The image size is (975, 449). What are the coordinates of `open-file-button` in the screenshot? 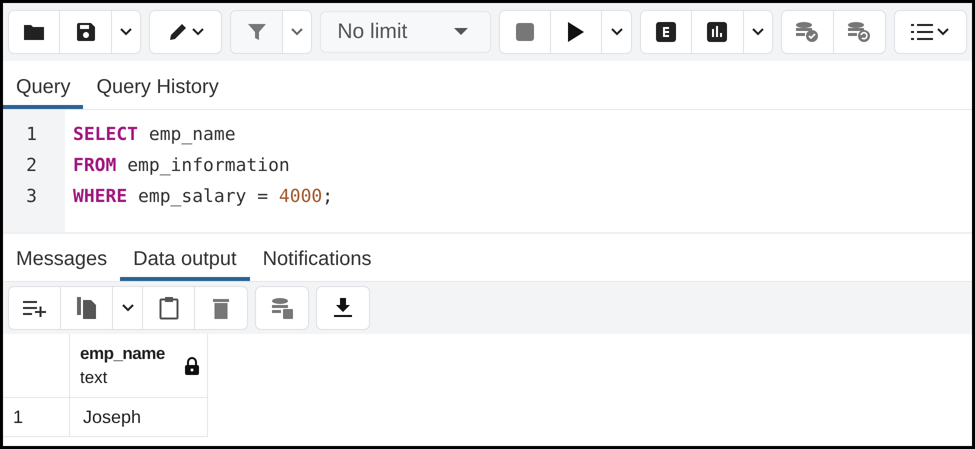 It's located at (34, 32).